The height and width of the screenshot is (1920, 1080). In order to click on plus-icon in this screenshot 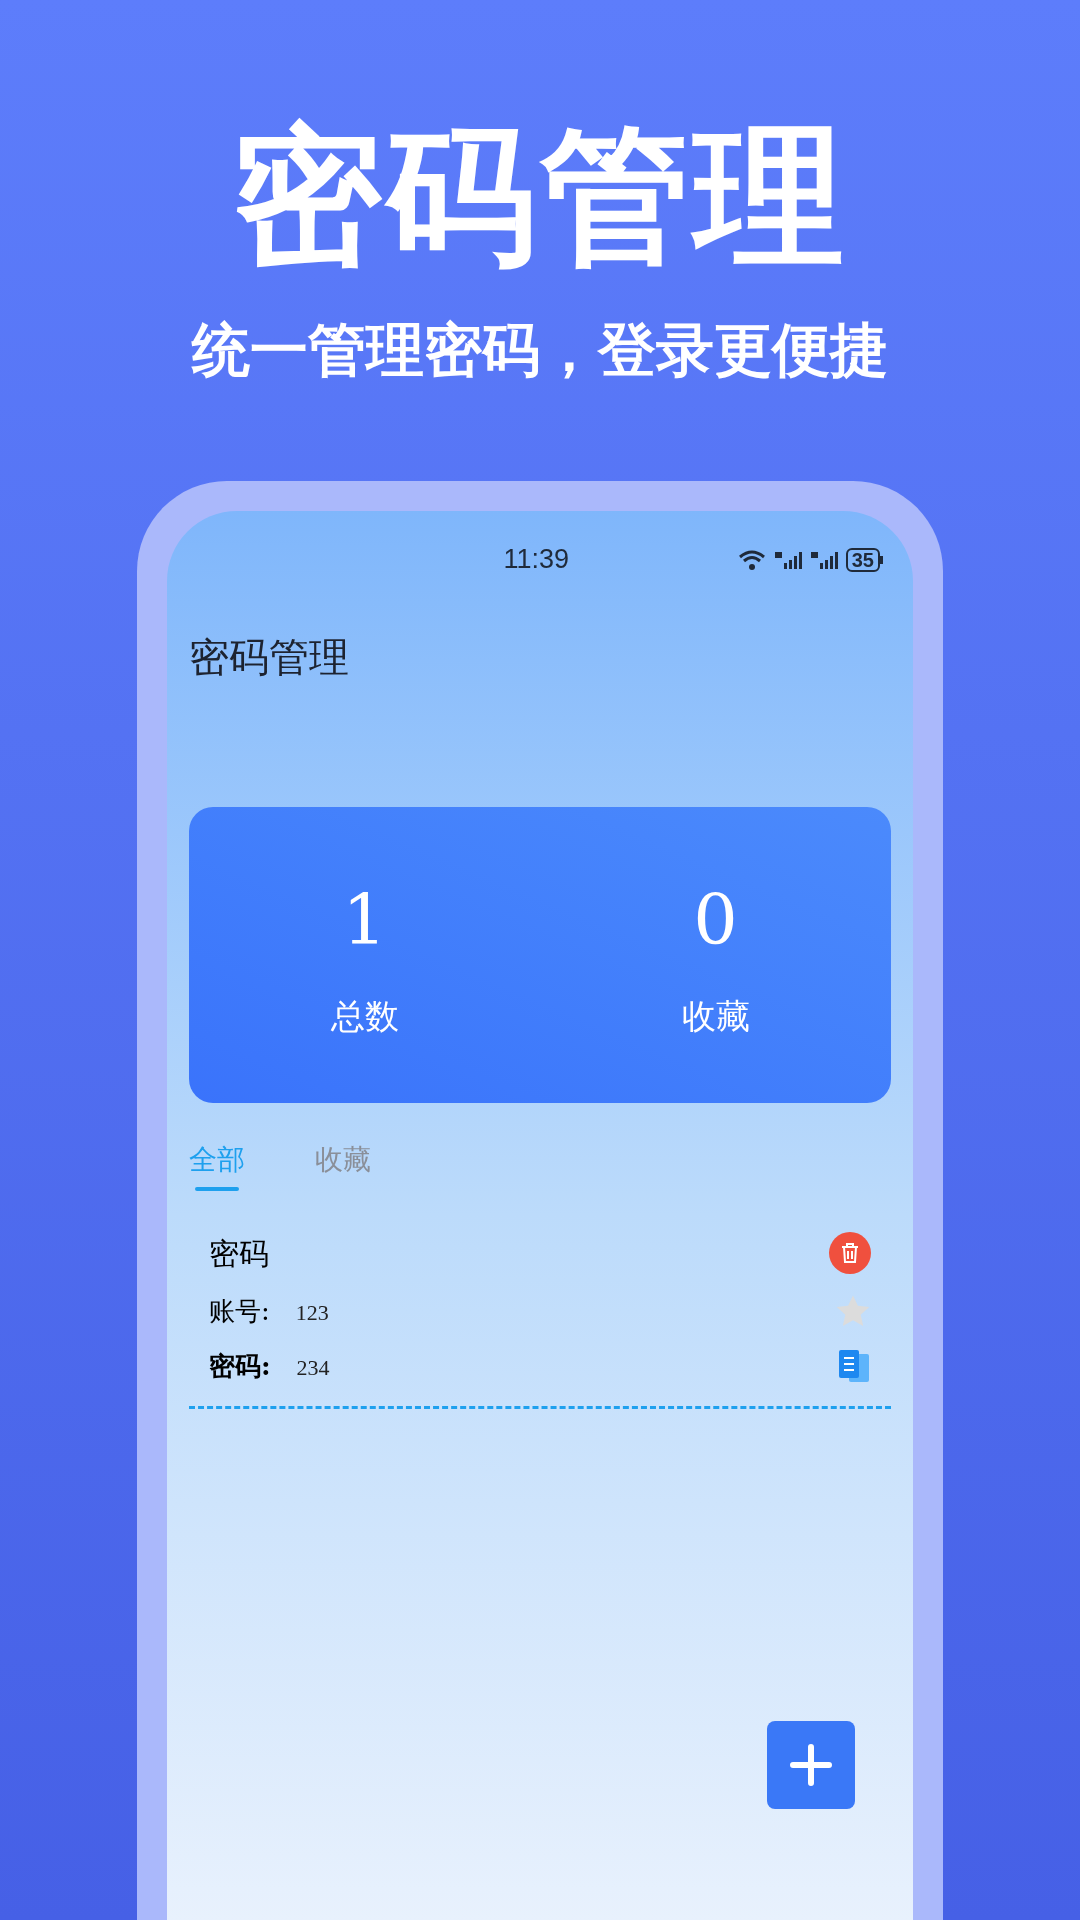, I will do `click(811, 1764)`.